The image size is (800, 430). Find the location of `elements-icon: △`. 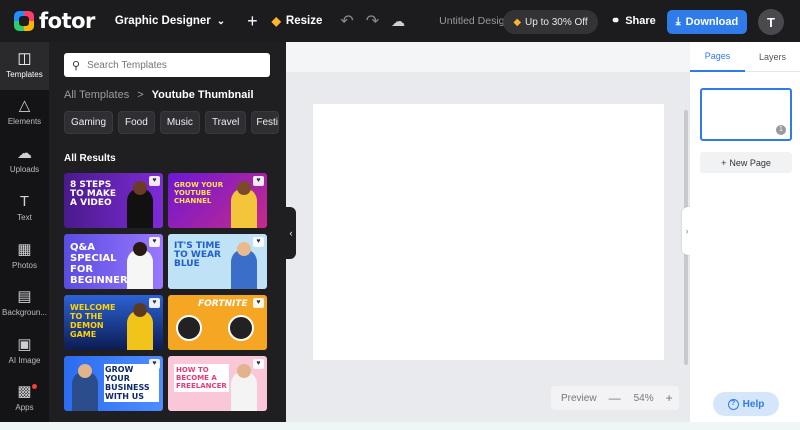

elements-icon: △ is located at coordinates (24, 105).